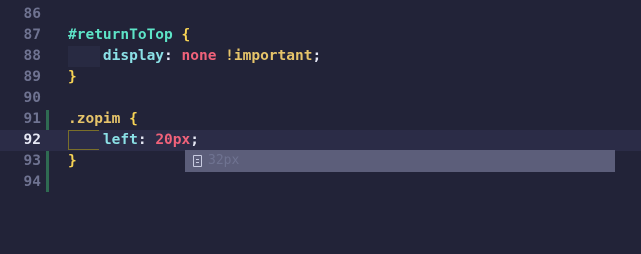  What do you see at coordinates (120, 35) in the screenshot?
I see `css-selector: #returnToTop` at bounding box center [120, 35].